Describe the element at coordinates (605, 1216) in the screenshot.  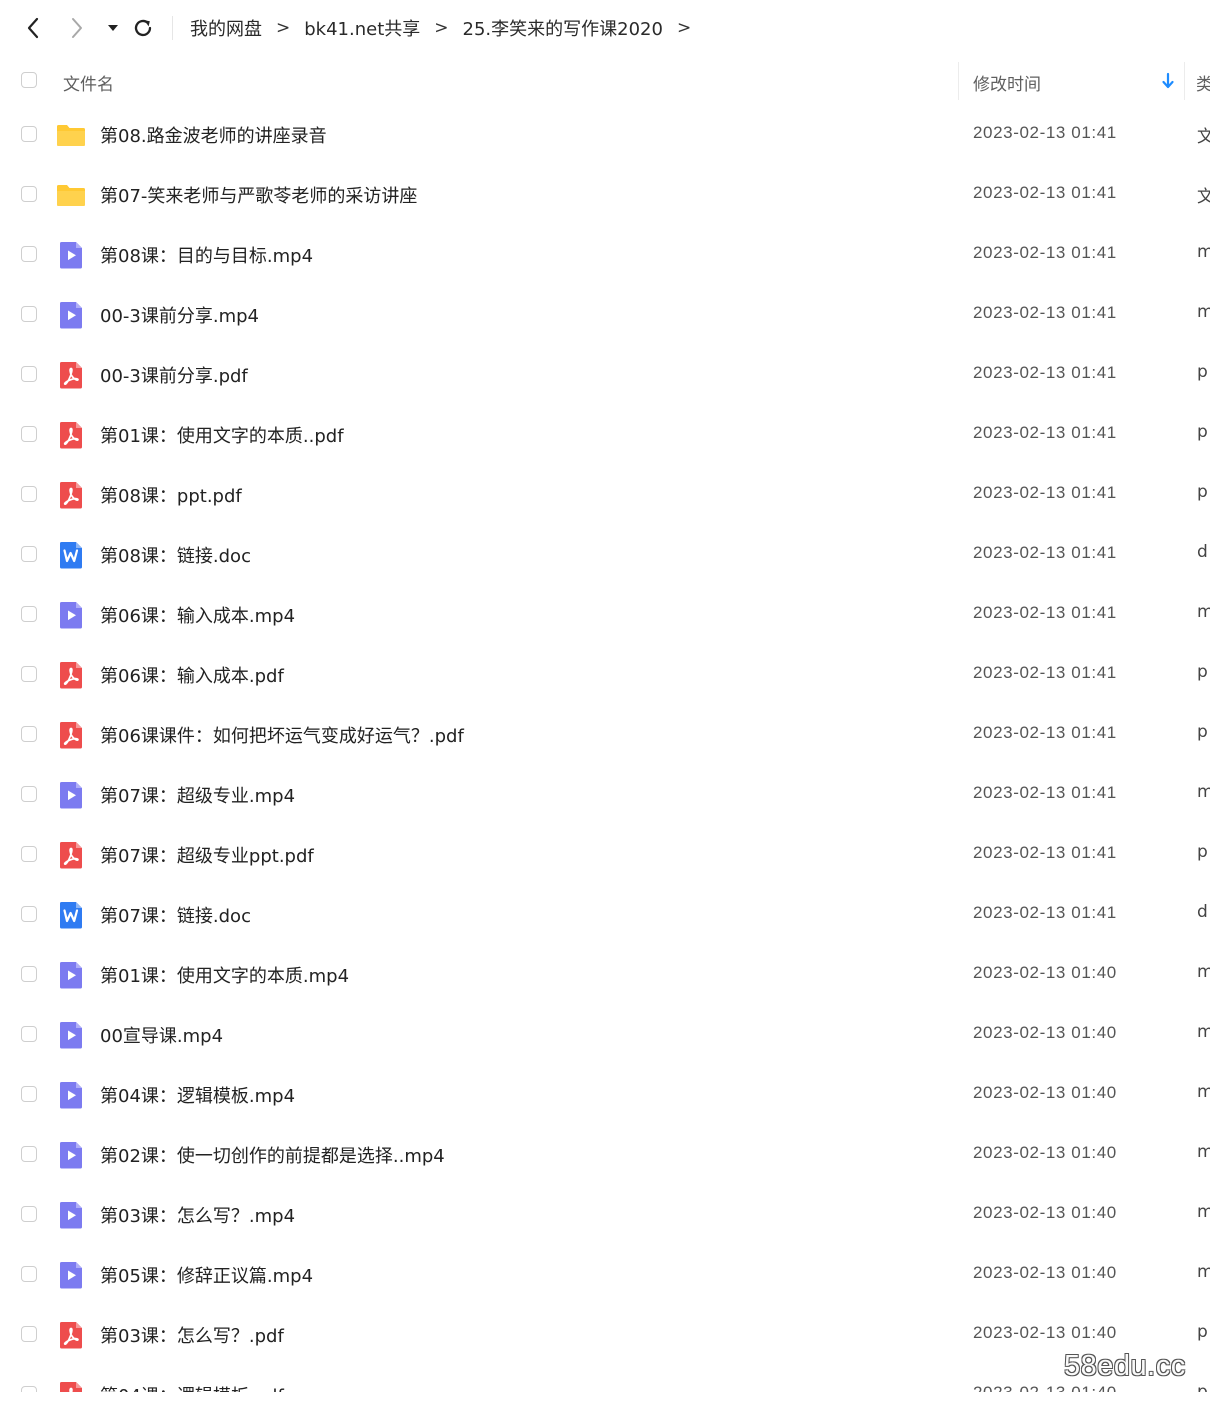
I see `file-row: 第03课：怎么写？.mp4 2023-02-13 01:40 m` at that location.